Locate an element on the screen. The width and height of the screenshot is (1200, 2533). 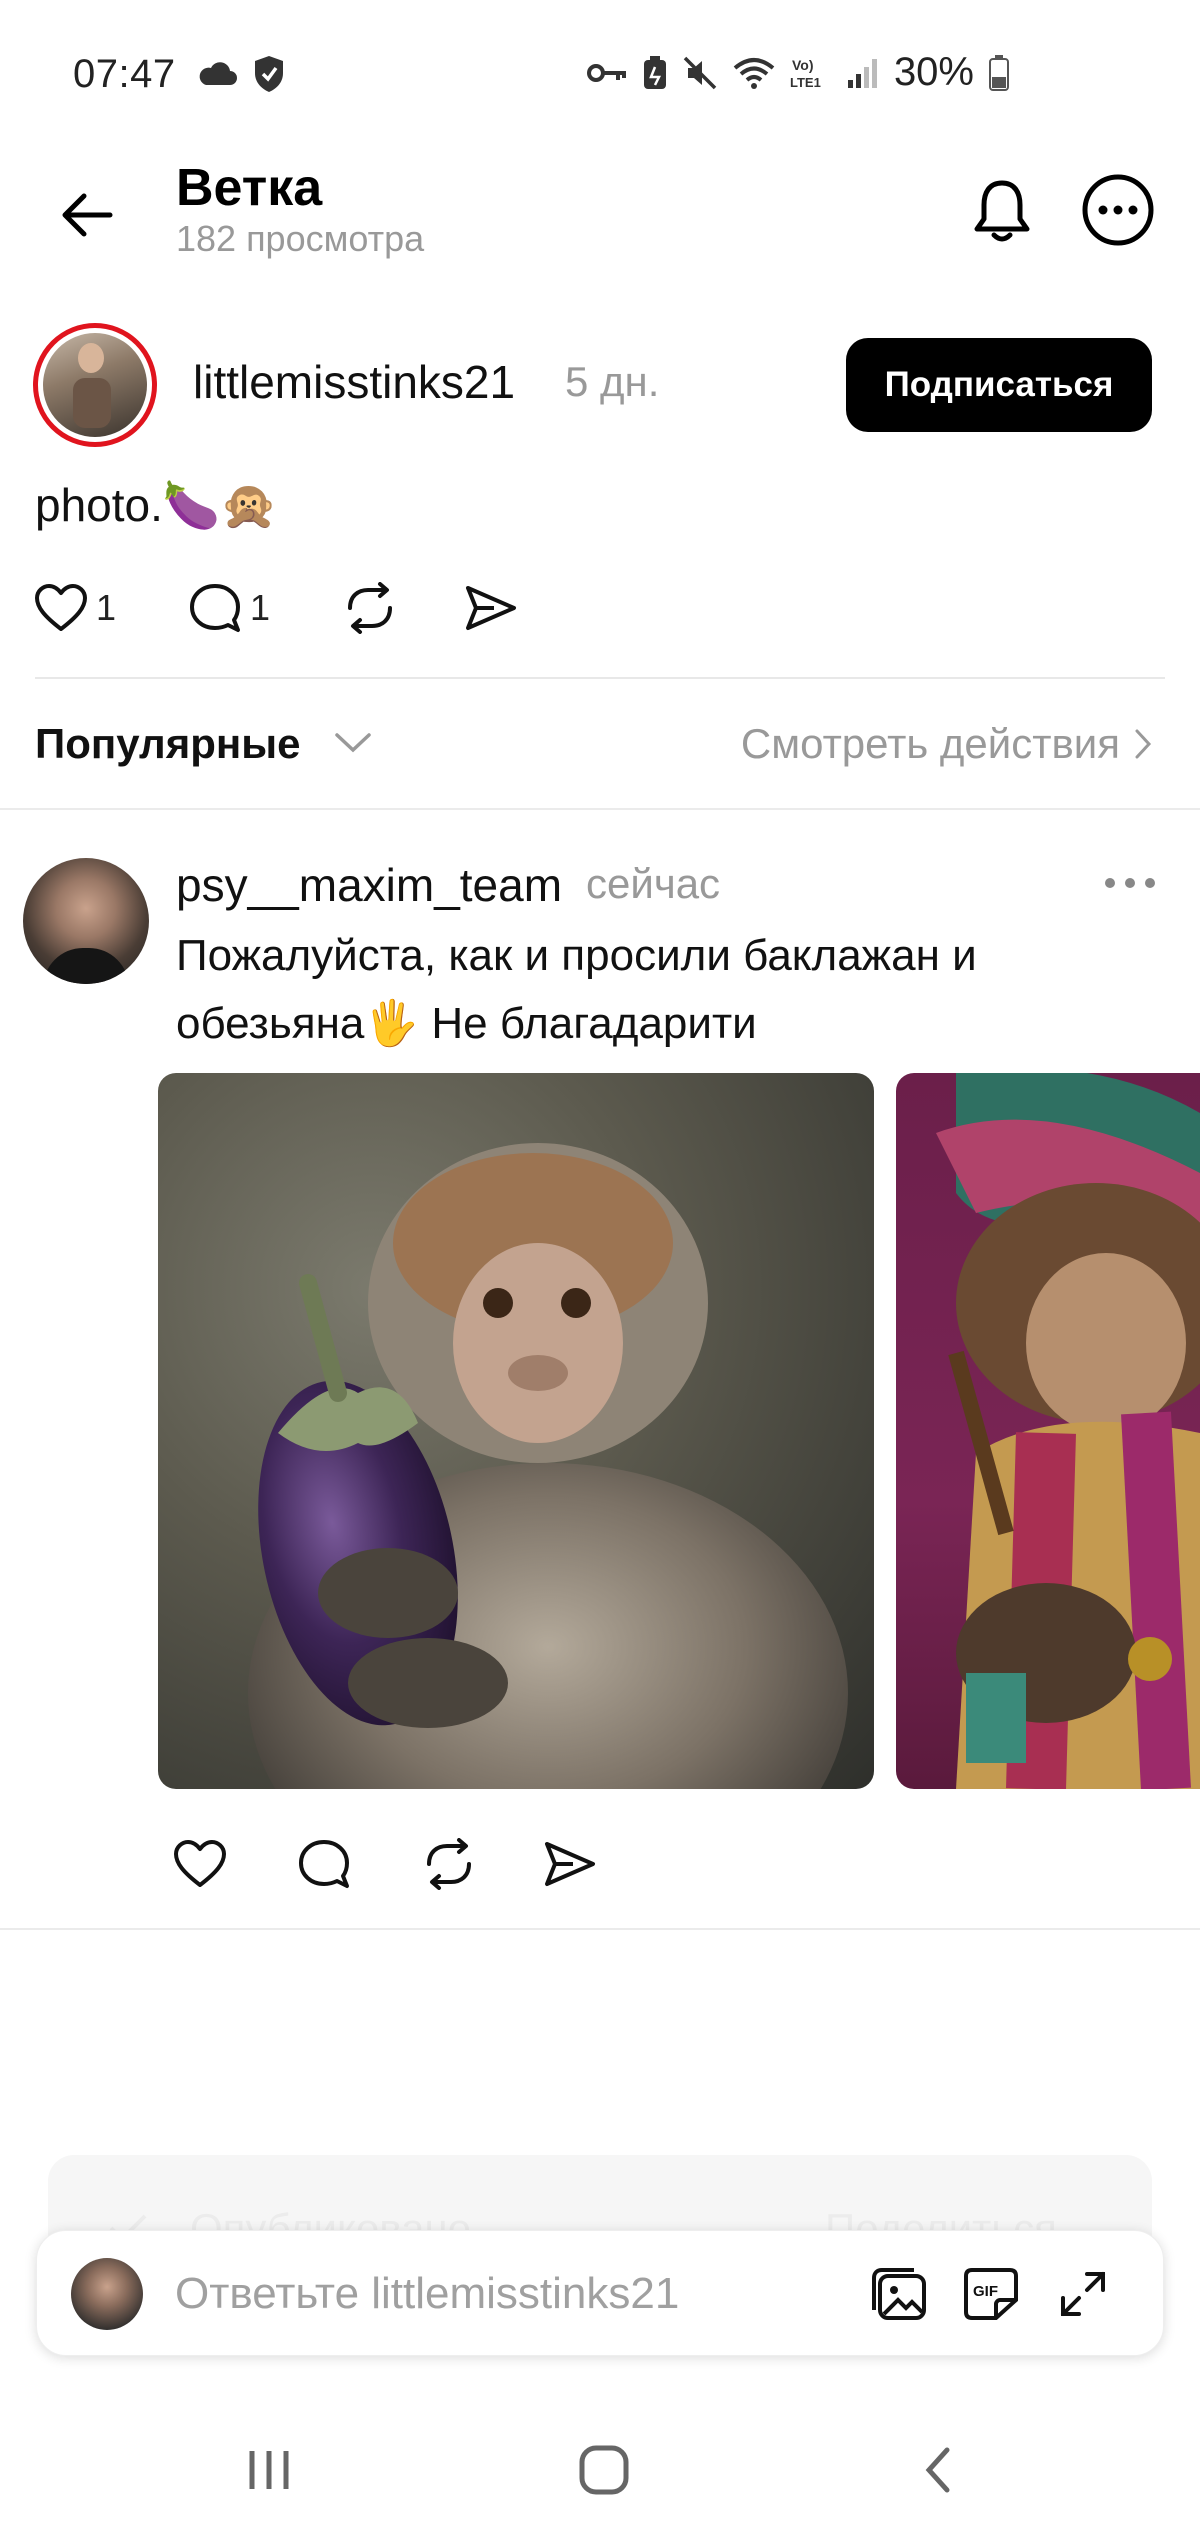
view-activity-link: Смотреть действия is located at coordinates (946, 744).